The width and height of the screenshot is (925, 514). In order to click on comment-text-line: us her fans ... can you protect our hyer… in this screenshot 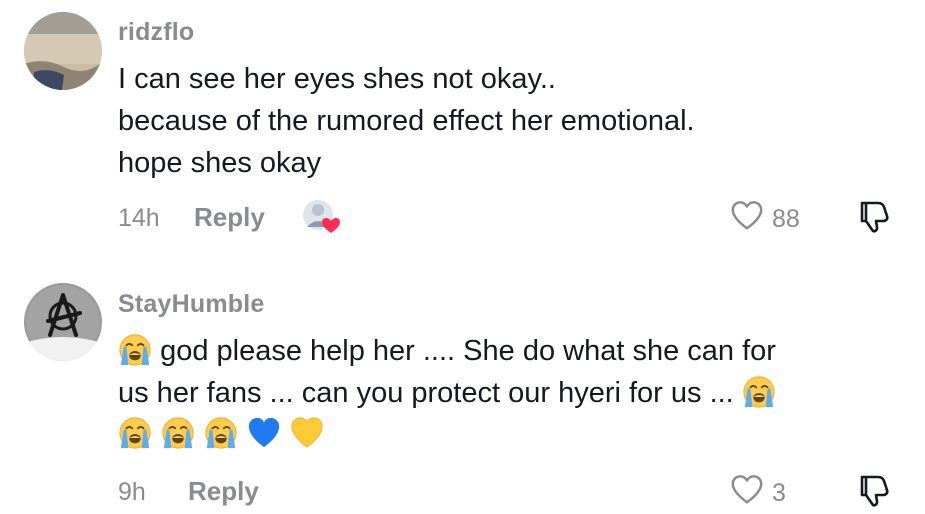, I will do `click(447, 393)`.